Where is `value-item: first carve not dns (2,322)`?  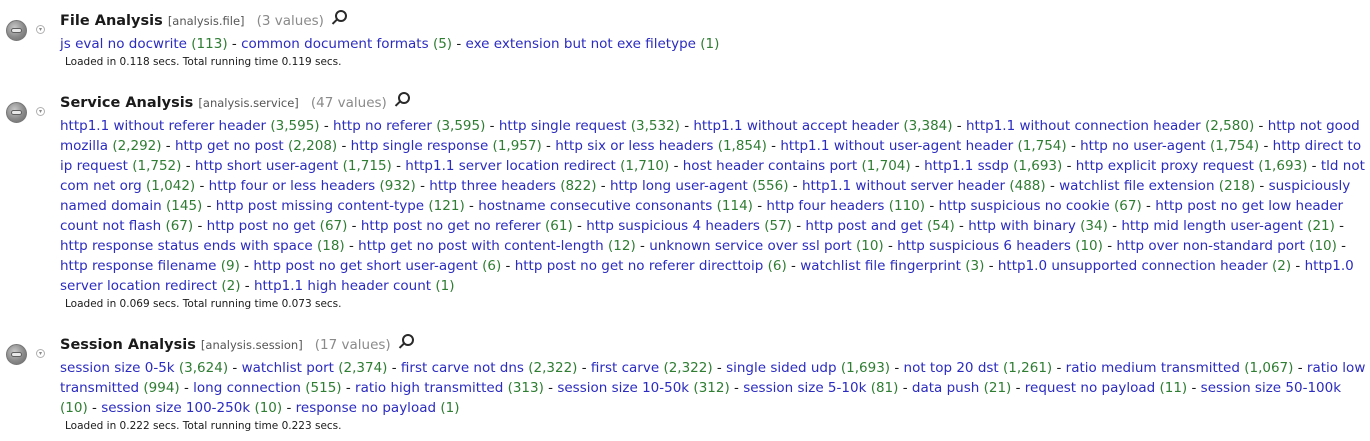
value-item: first carve not dns (2,322) is located at coordinates (489, 368).